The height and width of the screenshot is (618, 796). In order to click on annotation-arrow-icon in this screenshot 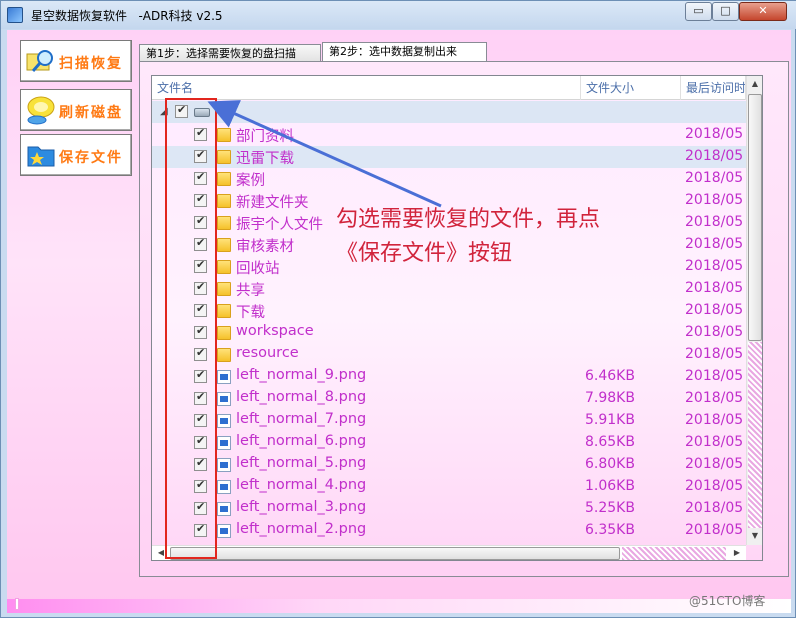, I will do `click(324, 154)`.